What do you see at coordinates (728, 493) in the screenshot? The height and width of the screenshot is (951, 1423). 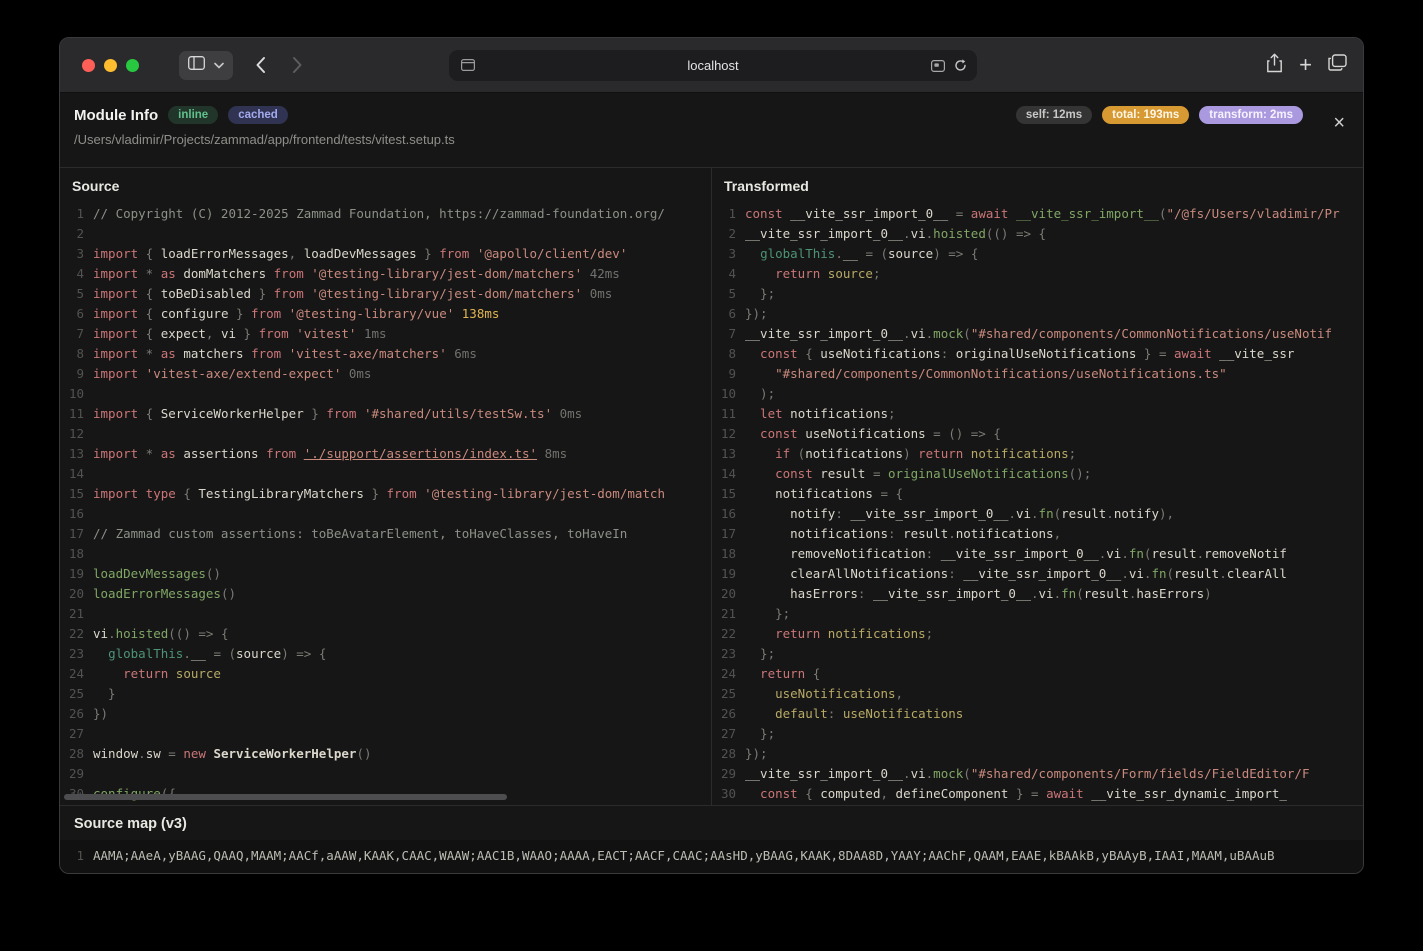 I see `line-number: 15` at bounding box center [728, 493].